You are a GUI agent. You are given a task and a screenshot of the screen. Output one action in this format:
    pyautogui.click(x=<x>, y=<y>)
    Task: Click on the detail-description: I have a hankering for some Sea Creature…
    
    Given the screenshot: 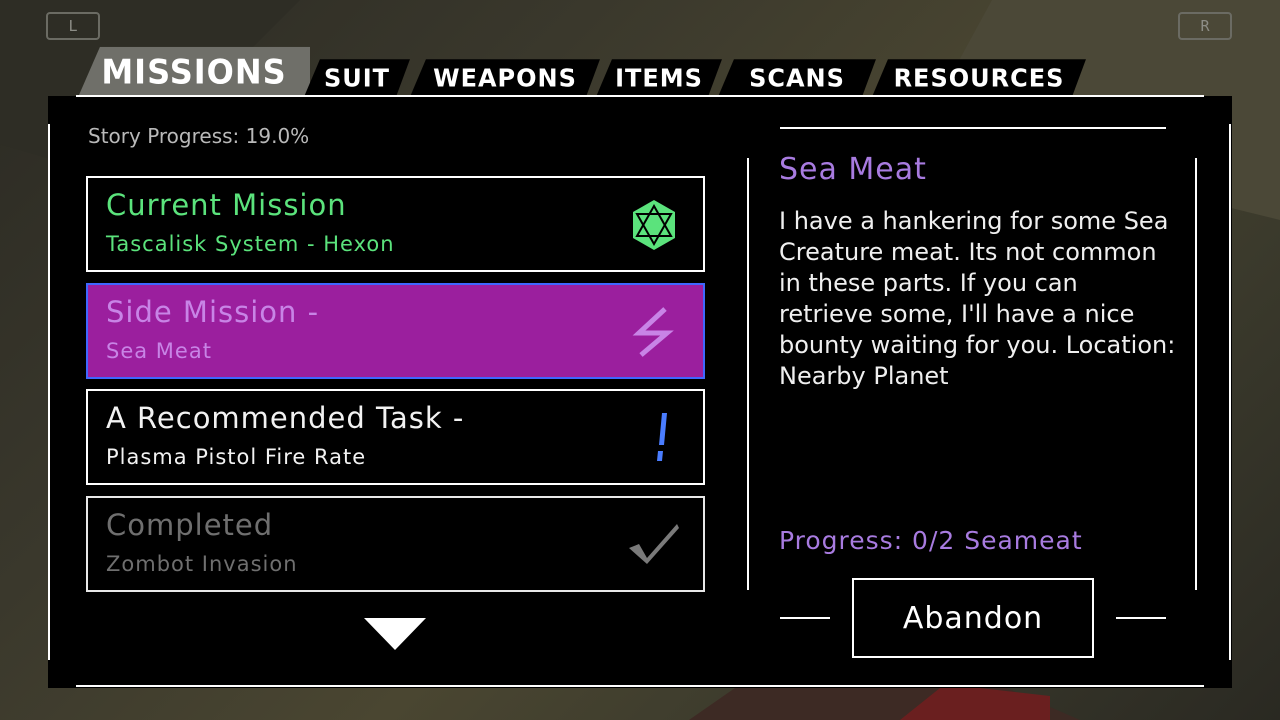 What is the action you would take?
    pyautogui.click(x=977, y=298)
    